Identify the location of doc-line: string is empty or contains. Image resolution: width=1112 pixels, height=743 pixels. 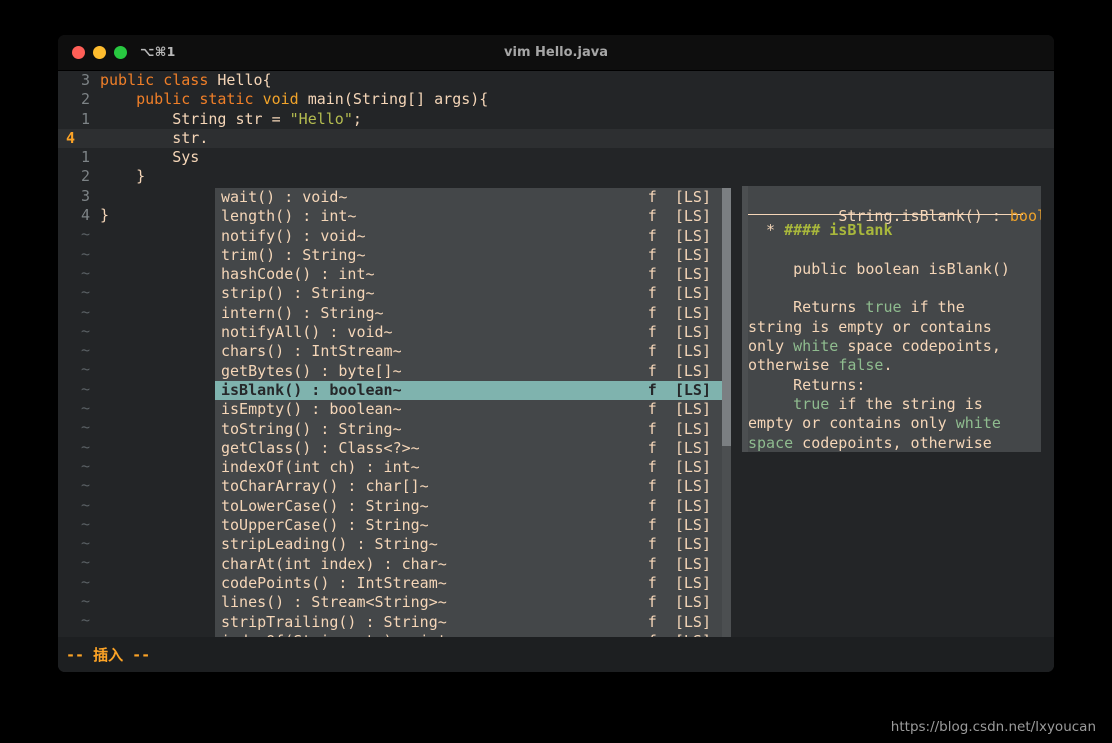
(894, 327).